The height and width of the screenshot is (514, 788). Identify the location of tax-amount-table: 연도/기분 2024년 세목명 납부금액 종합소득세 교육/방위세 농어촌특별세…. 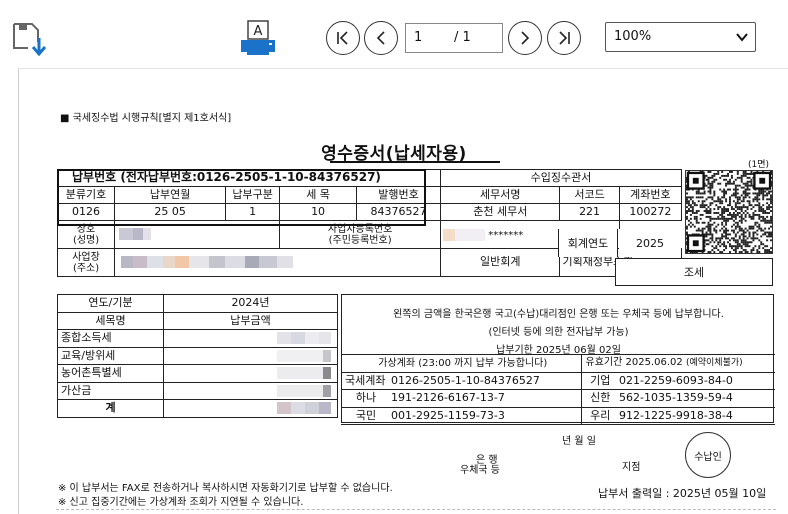
(197, 356).